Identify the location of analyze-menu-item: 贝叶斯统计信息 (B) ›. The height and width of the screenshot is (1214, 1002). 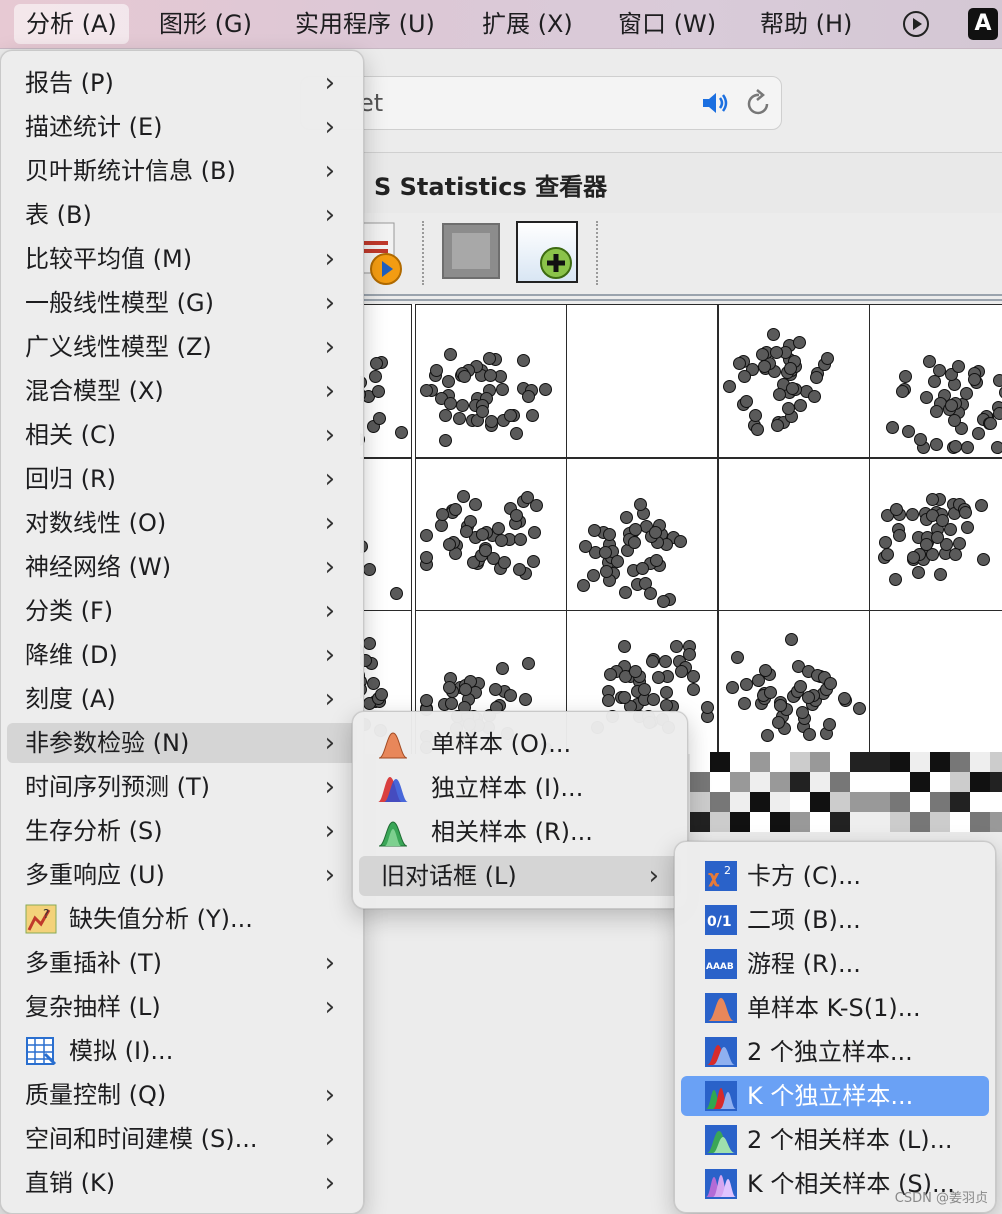
(182, 171).